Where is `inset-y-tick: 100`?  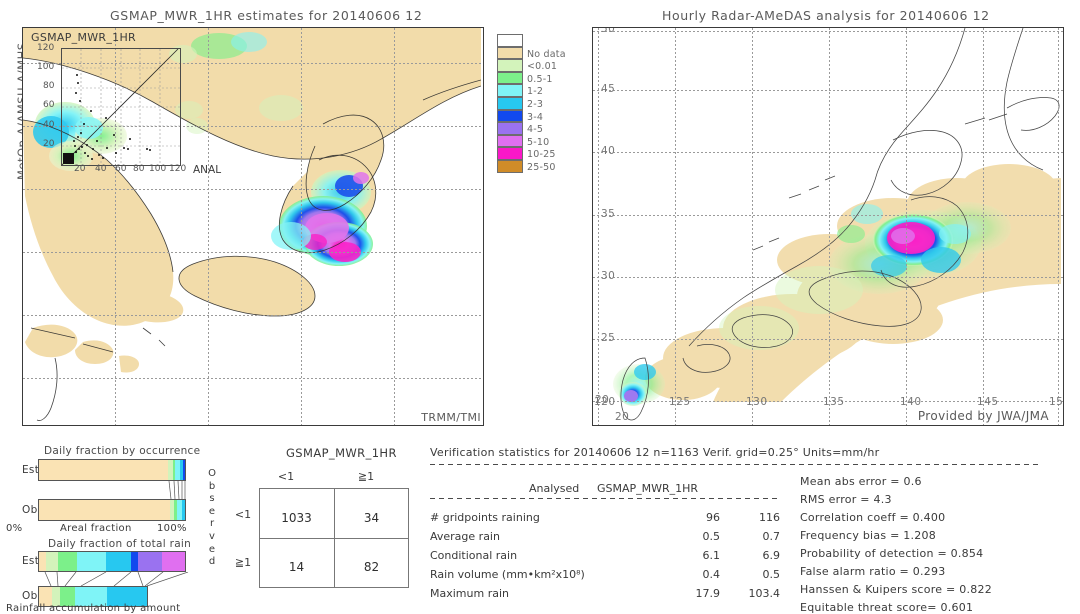
inset-y-tick: 100 is located at coordinates (46, 67).